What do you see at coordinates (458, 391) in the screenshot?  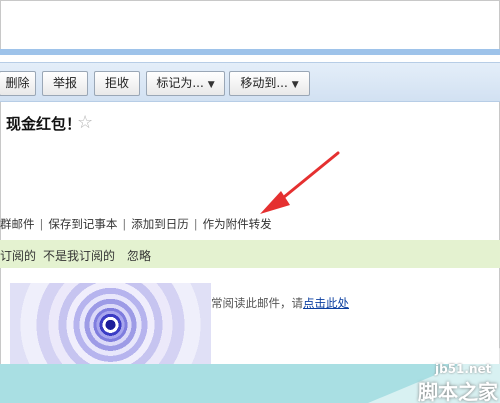 I see `watermark-name: 脚本之家` at bounding box center [458, 391].